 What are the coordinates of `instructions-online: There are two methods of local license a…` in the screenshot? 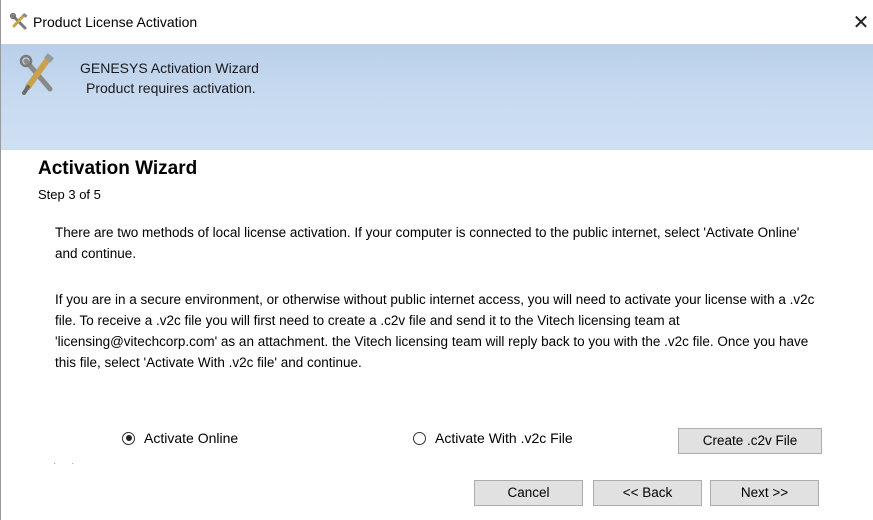 It's located at (427, 243).